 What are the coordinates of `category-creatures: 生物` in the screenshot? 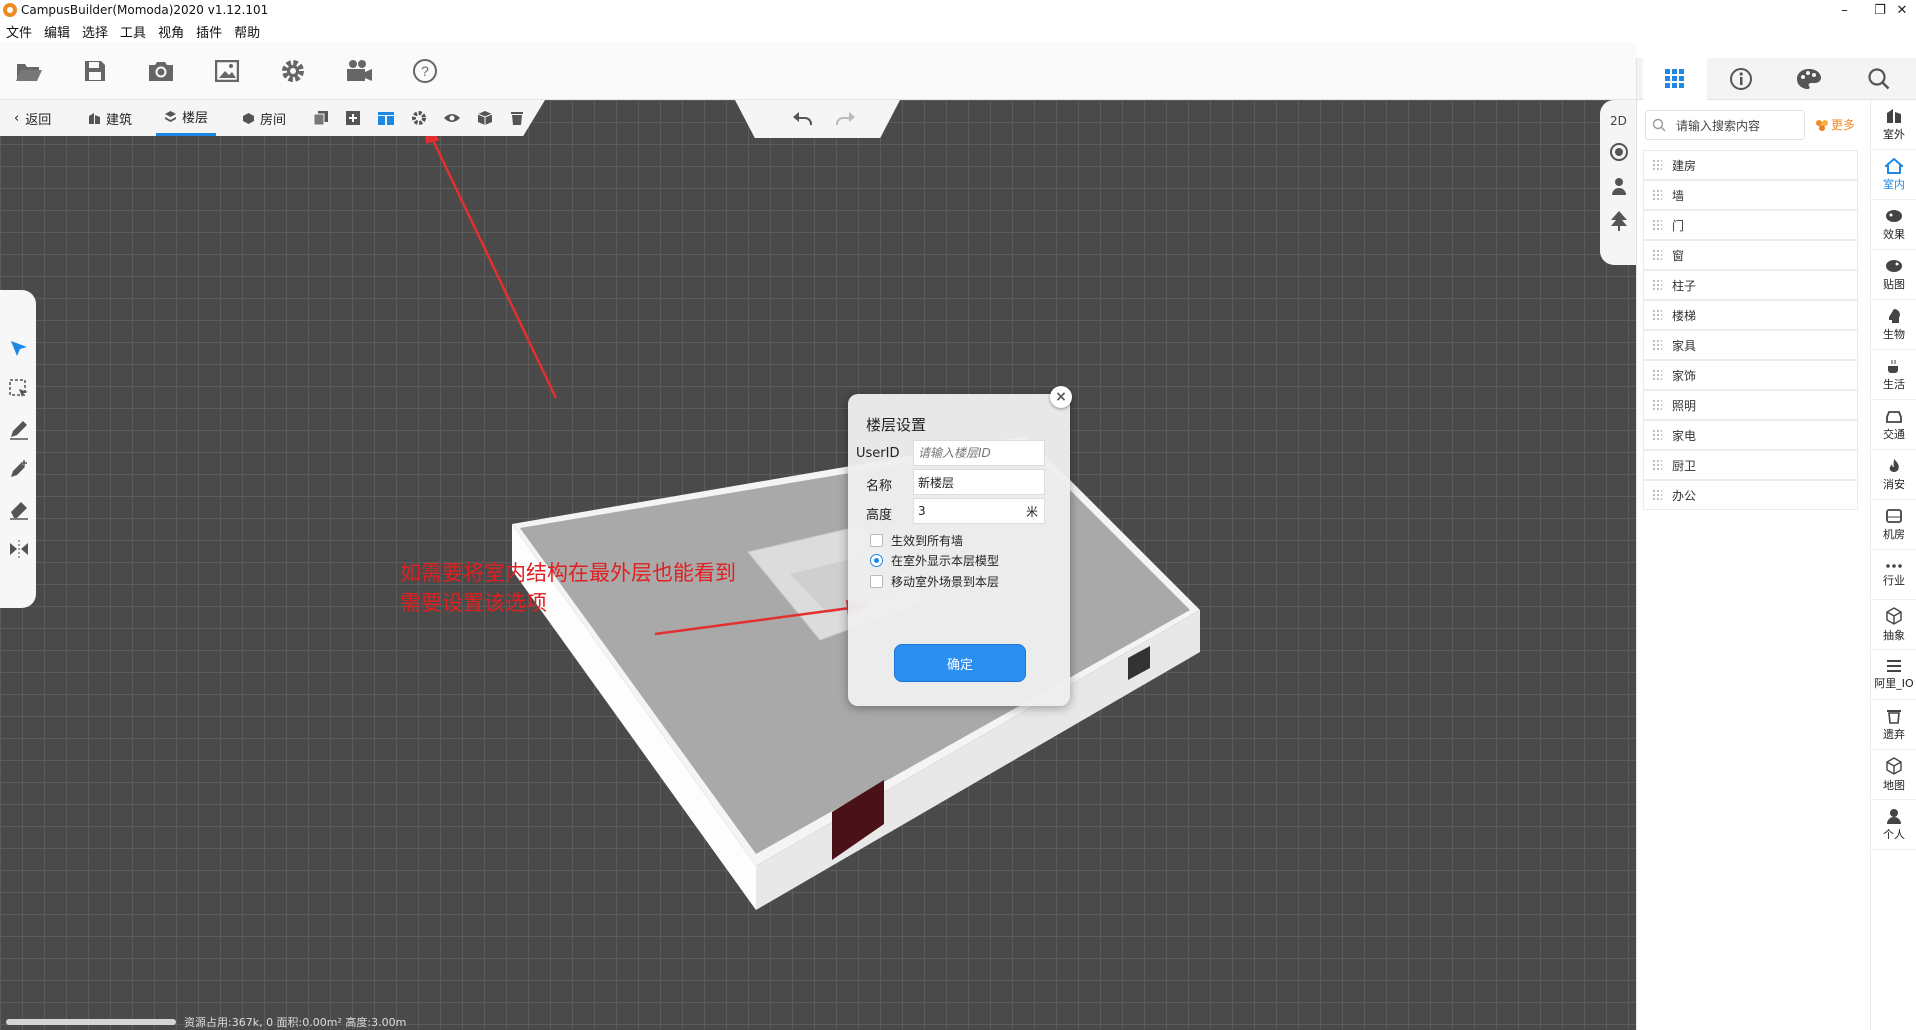 It's located at (1893, 325).